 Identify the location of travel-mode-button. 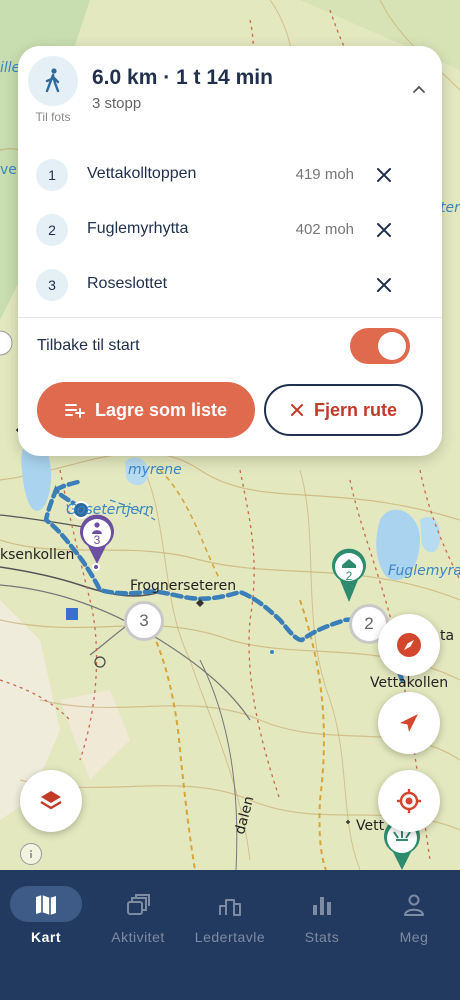
(53, 81).